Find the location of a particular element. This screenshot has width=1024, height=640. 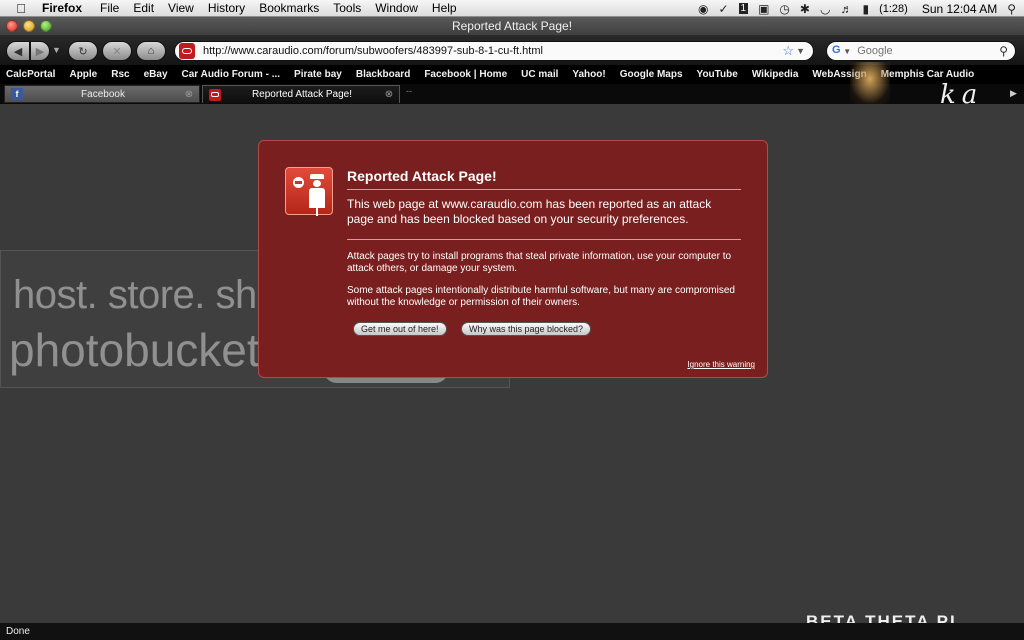

minimize-window-button is located at coordinates (29, 26).